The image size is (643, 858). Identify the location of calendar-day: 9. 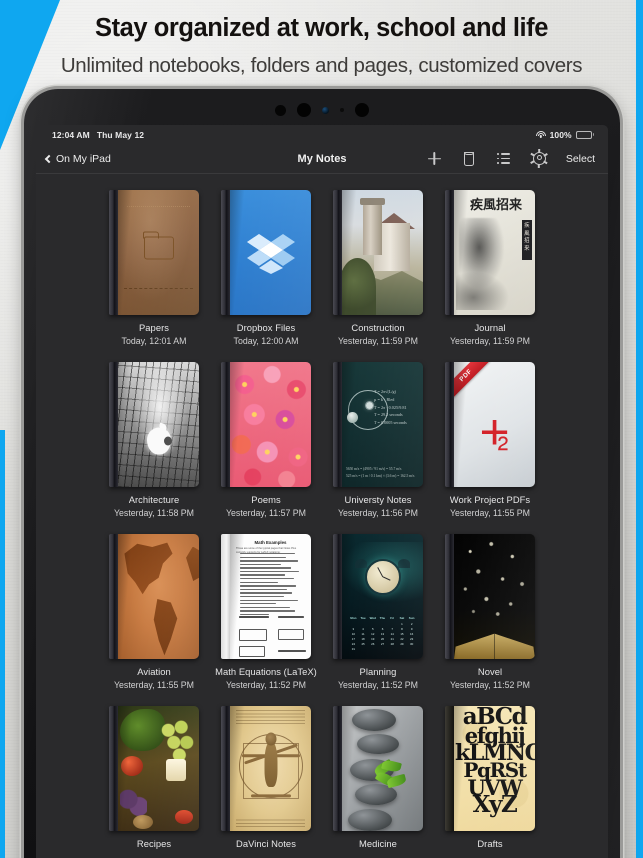
(411, 629).